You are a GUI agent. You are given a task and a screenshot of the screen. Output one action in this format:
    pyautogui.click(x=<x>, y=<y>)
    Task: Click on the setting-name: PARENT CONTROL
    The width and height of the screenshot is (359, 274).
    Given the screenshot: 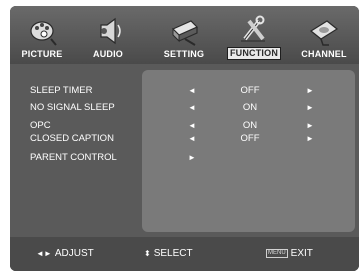 What is the action you would take?
    pyautogui.click(x=73, y=157)
    